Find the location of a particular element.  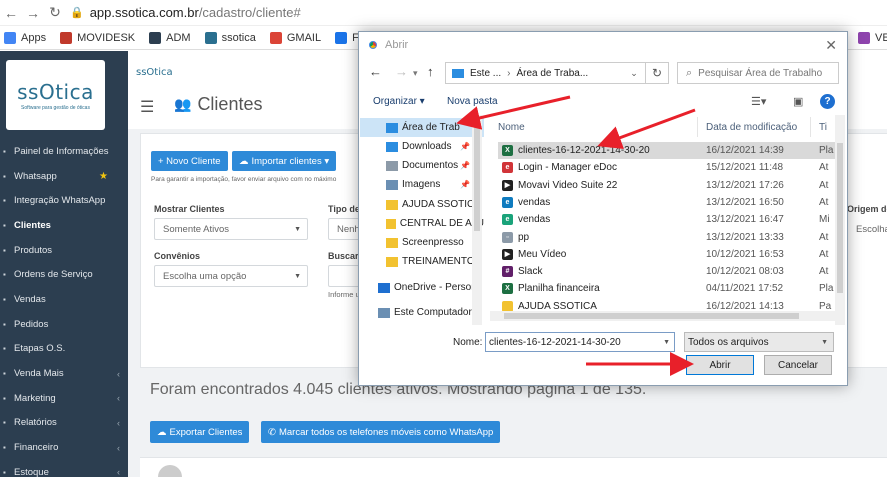

sidebar-item: ▪ Painel de Informações is located at coordinates (64, 151).